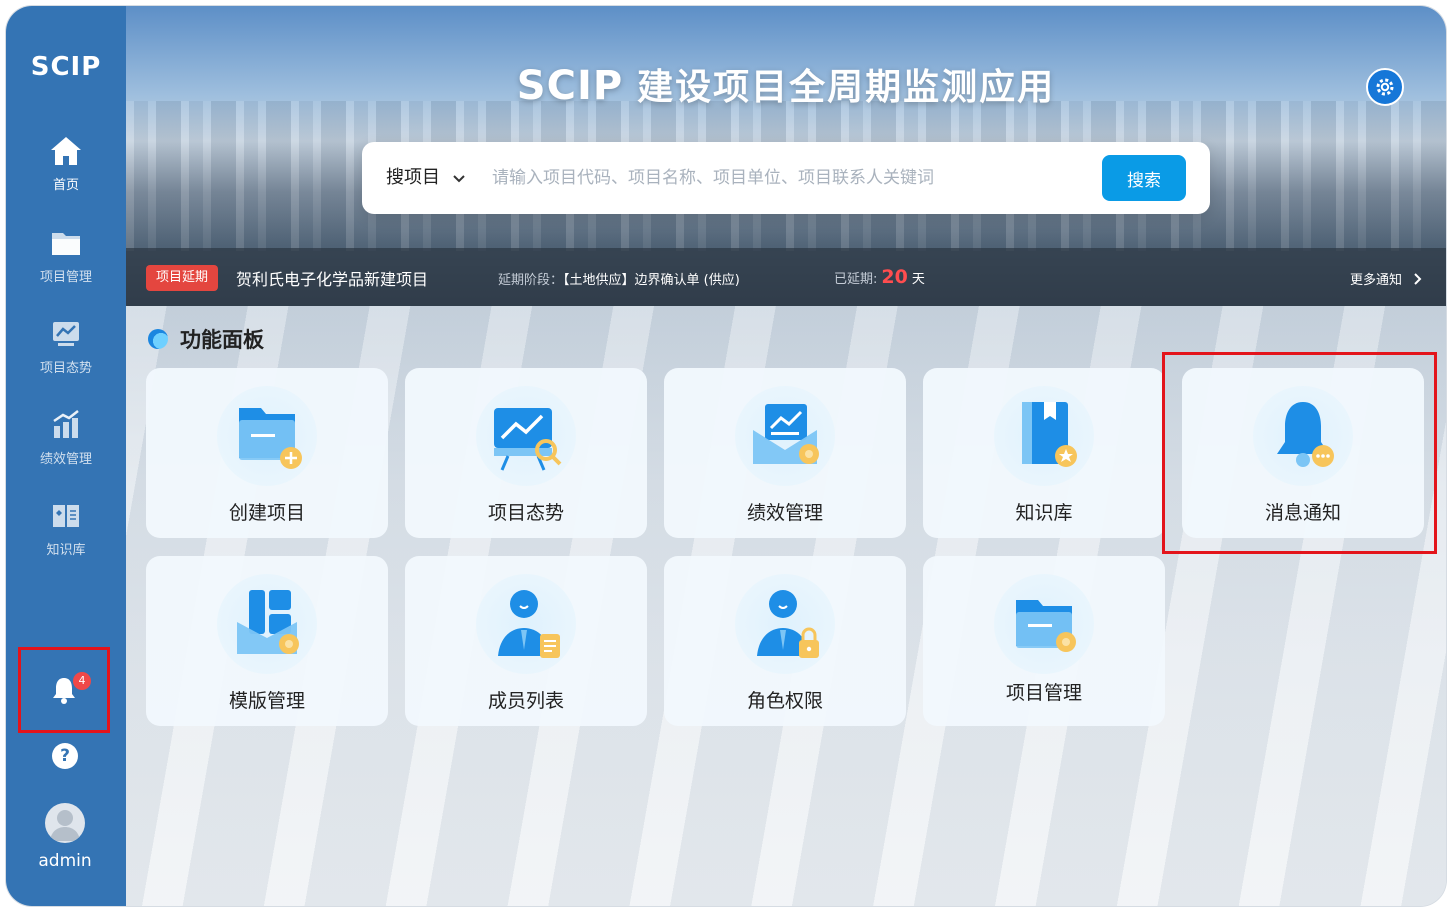 The image size is (1452, 912). I want to click on page-title: SCIP 建设项目全周期监测应用, so click(786, 84).